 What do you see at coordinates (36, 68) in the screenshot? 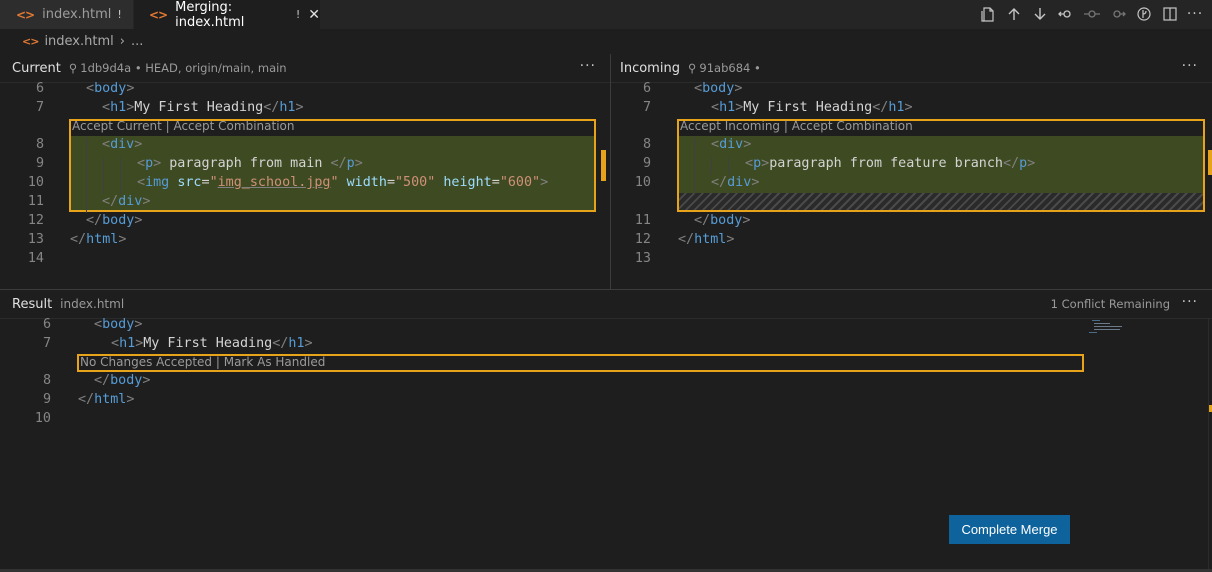
I see `pane-title: Current` at bounding box center [36, 68].